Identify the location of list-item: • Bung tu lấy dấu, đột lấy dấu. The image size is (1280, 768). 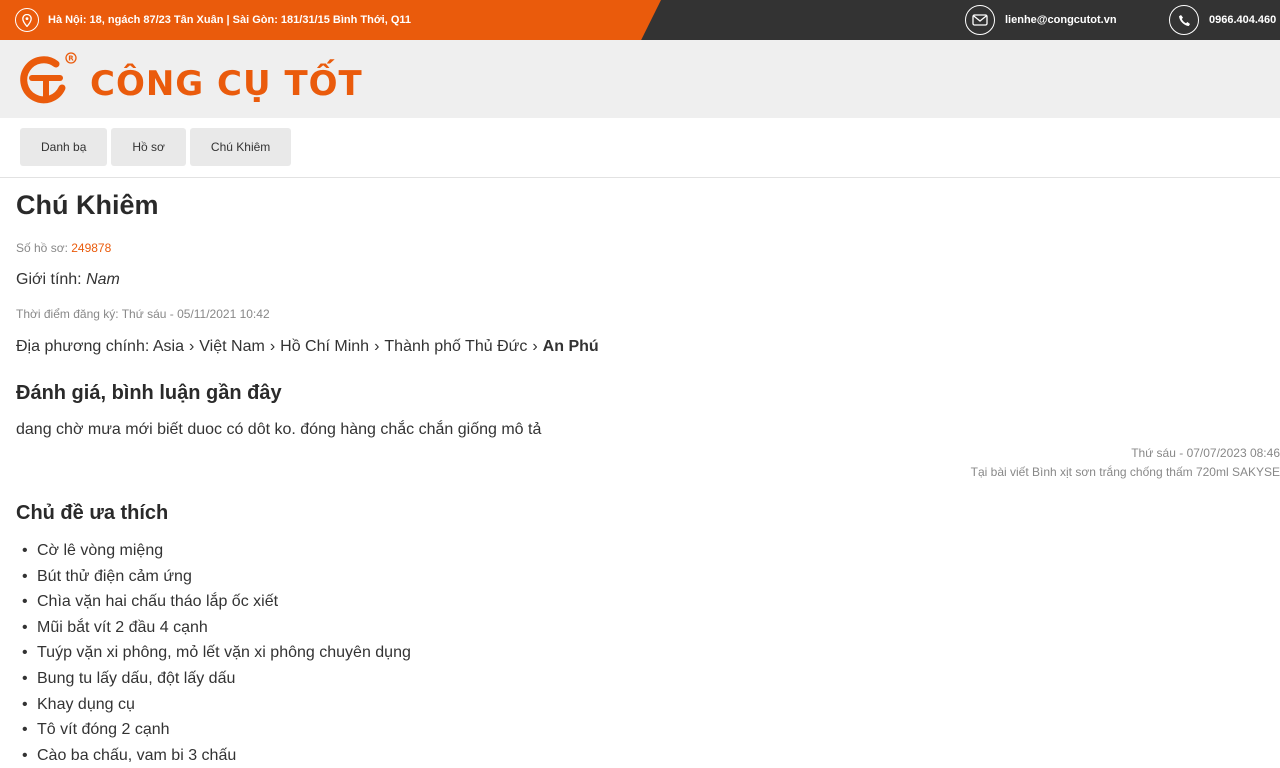
(213, 679).